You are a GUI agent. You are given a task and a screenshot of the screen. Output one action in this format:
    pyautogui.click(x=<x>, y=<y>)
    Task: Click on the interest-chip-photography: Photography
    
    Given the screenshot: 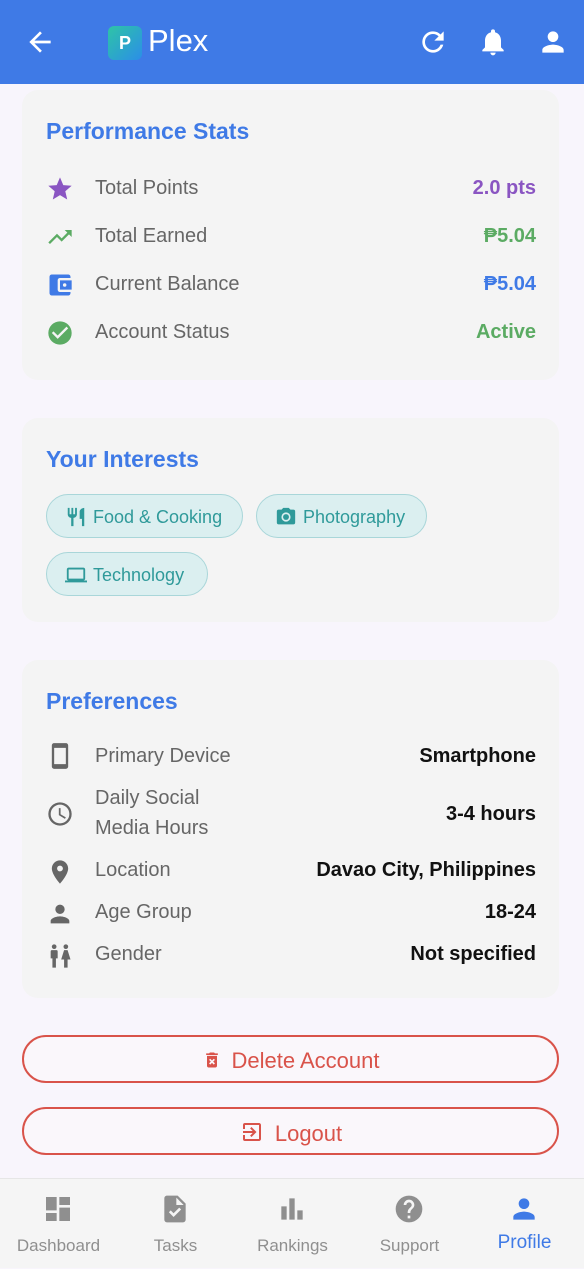 What is the action you would take?
    pyautogui.click(x=341, y=516)
    